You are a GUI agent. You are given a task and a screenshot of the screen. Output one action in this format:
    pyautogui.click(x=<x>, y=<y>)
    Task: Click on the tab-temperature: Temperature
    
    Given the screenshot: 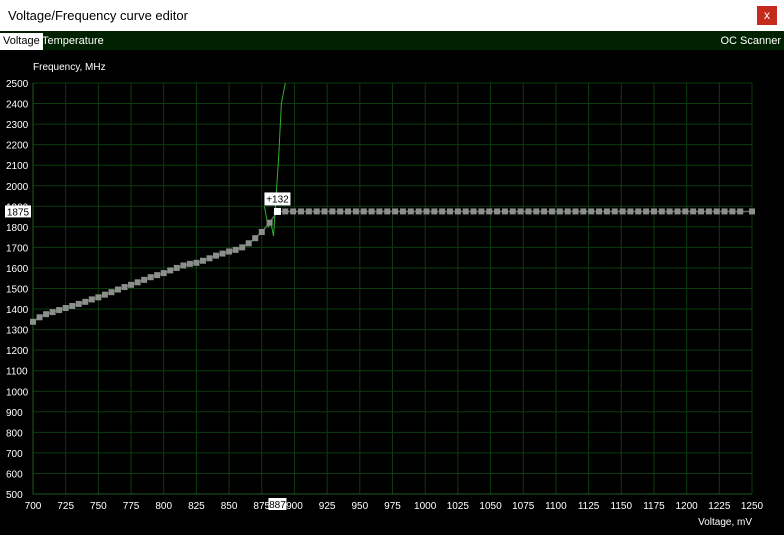 What is the action you would take?
    pyautogui.click(x=73, y=41)
    